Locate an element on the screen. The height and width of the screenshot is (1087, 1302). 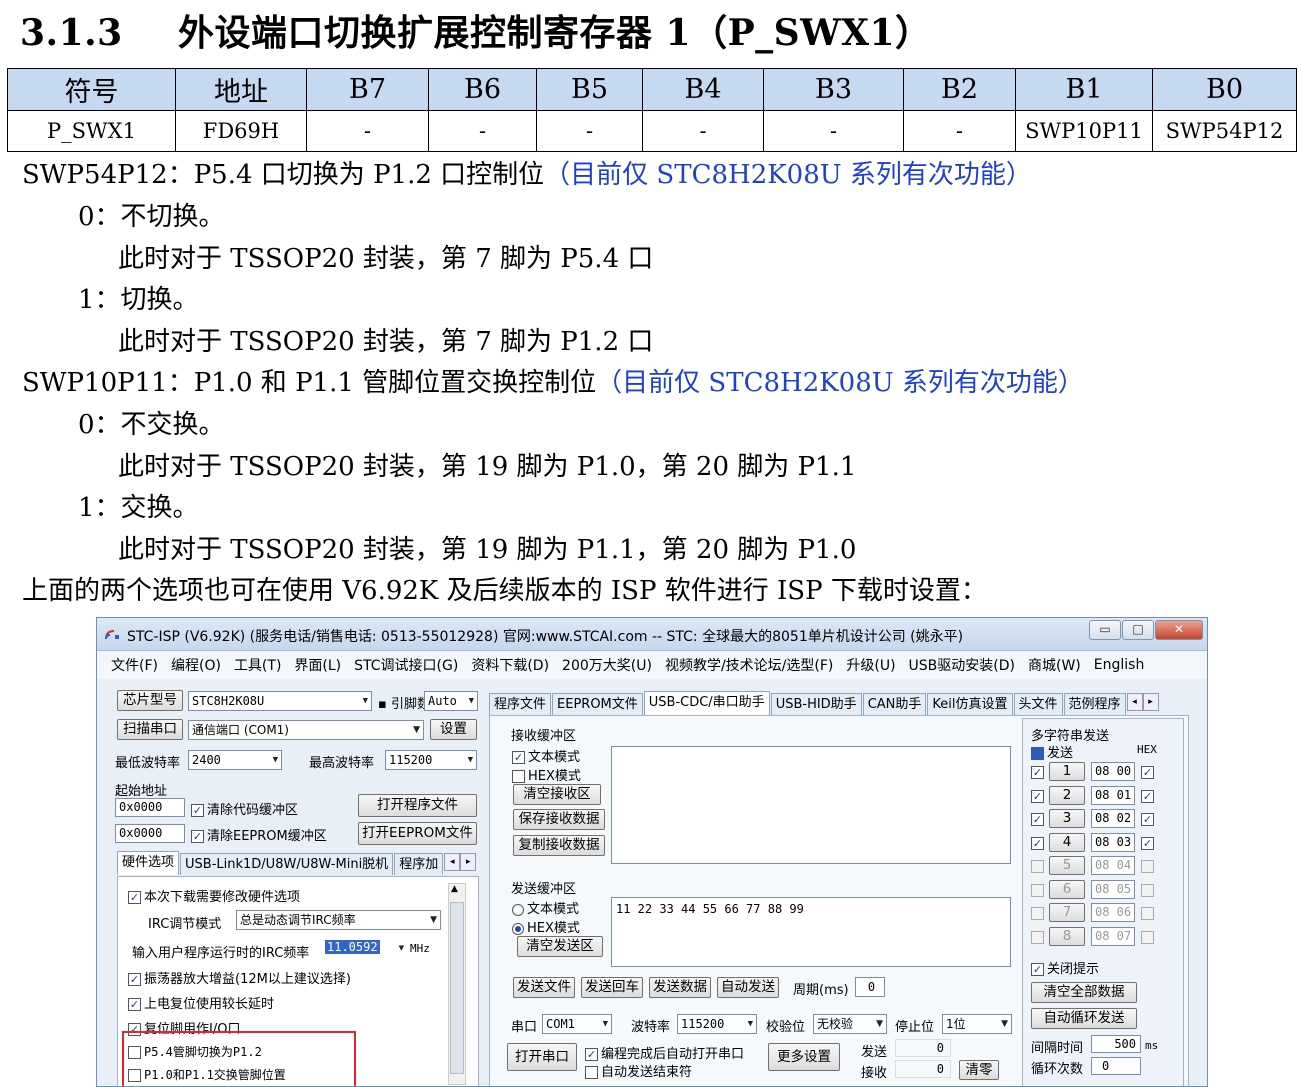
eeprom-start-address: 0x0000 is located at coordinates (150, 833).